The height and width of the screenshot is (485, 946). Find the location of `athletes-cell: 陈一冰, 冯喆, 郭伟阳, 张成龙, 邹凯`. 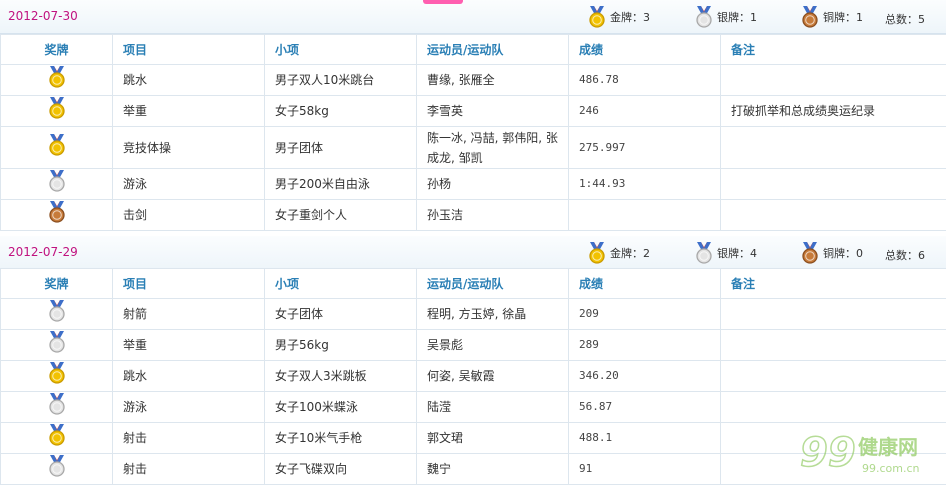

athletes-cell: 陈一冰, 冯喆, 郭伟阳, 张成龙, 邹凯 is located at coordinates (493, 148).